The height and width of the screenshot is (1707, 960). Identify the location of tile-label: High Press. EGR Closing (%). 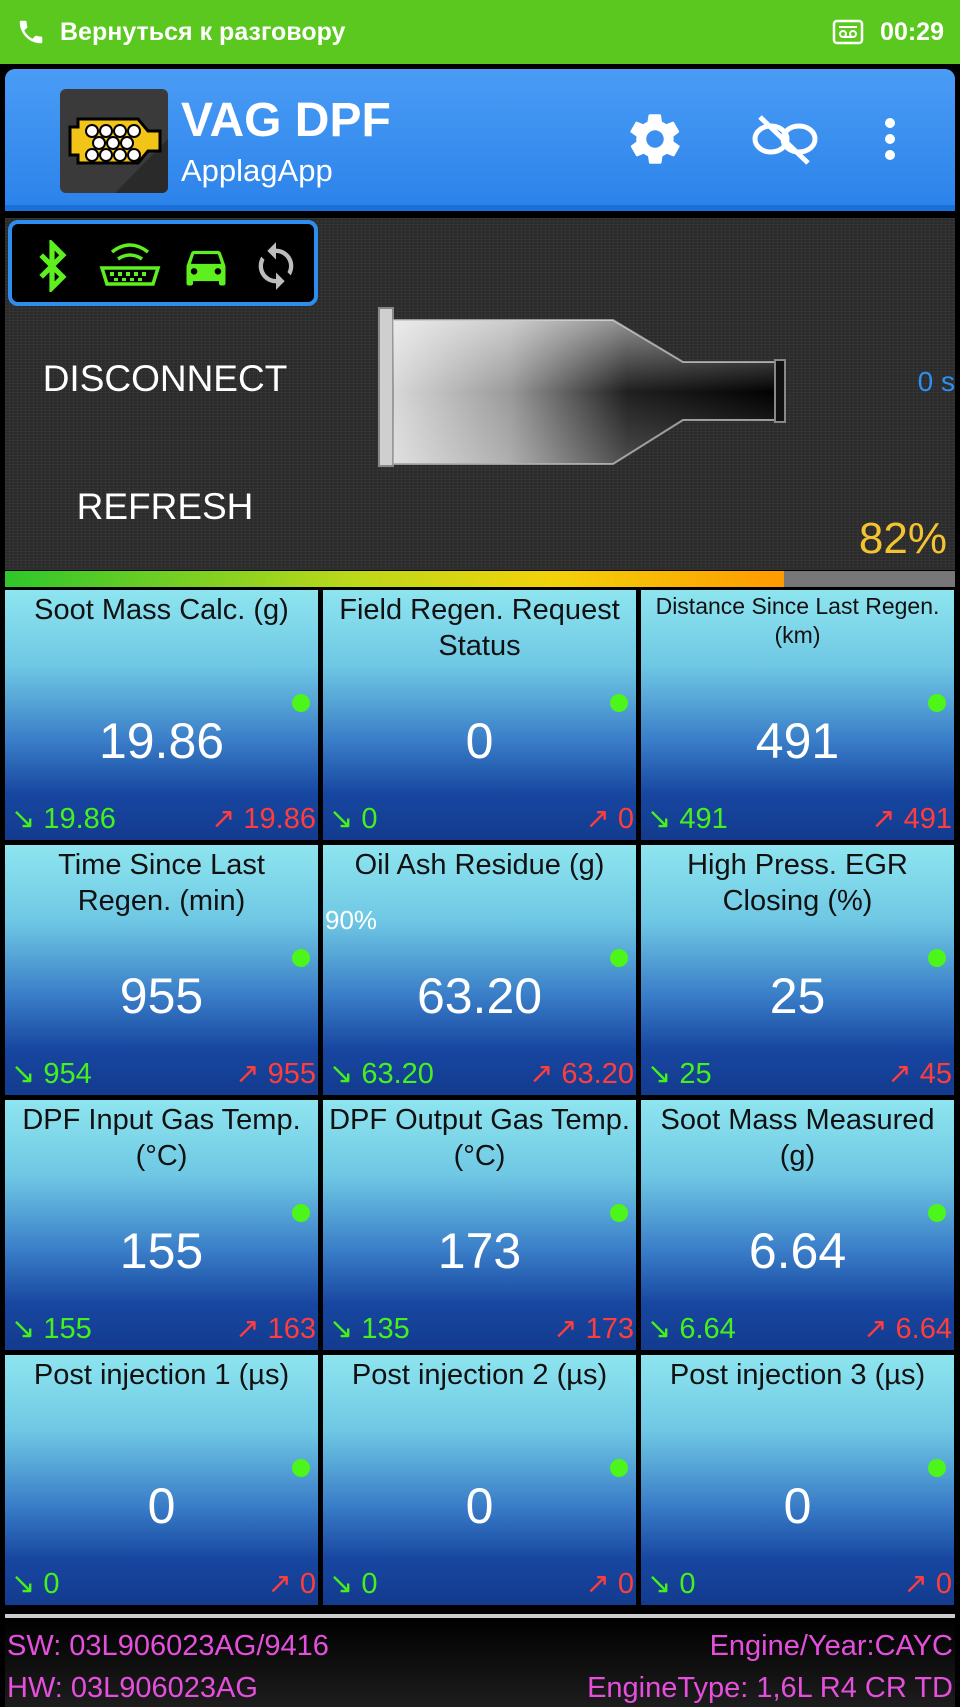
(797, 883).